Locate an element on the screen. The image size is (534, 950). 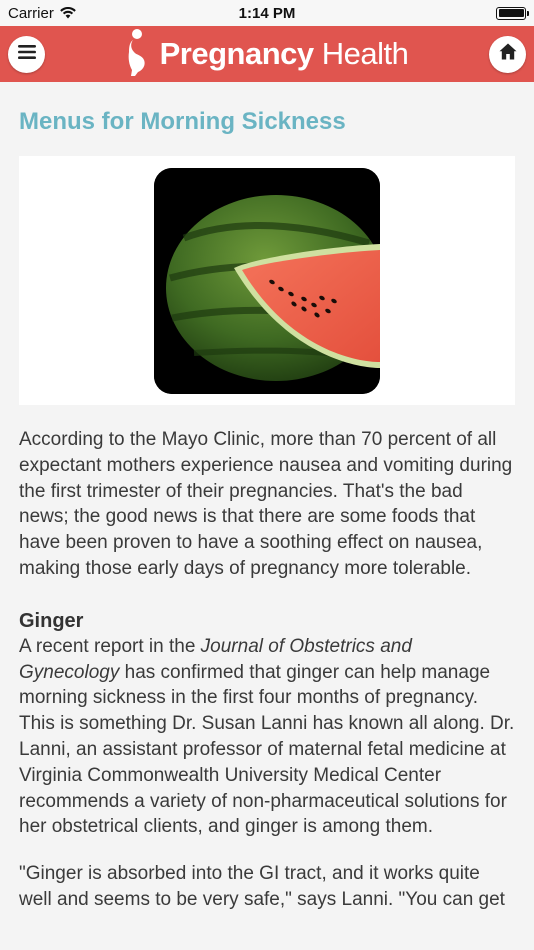
battery-level is located at coordinates (511, 13).